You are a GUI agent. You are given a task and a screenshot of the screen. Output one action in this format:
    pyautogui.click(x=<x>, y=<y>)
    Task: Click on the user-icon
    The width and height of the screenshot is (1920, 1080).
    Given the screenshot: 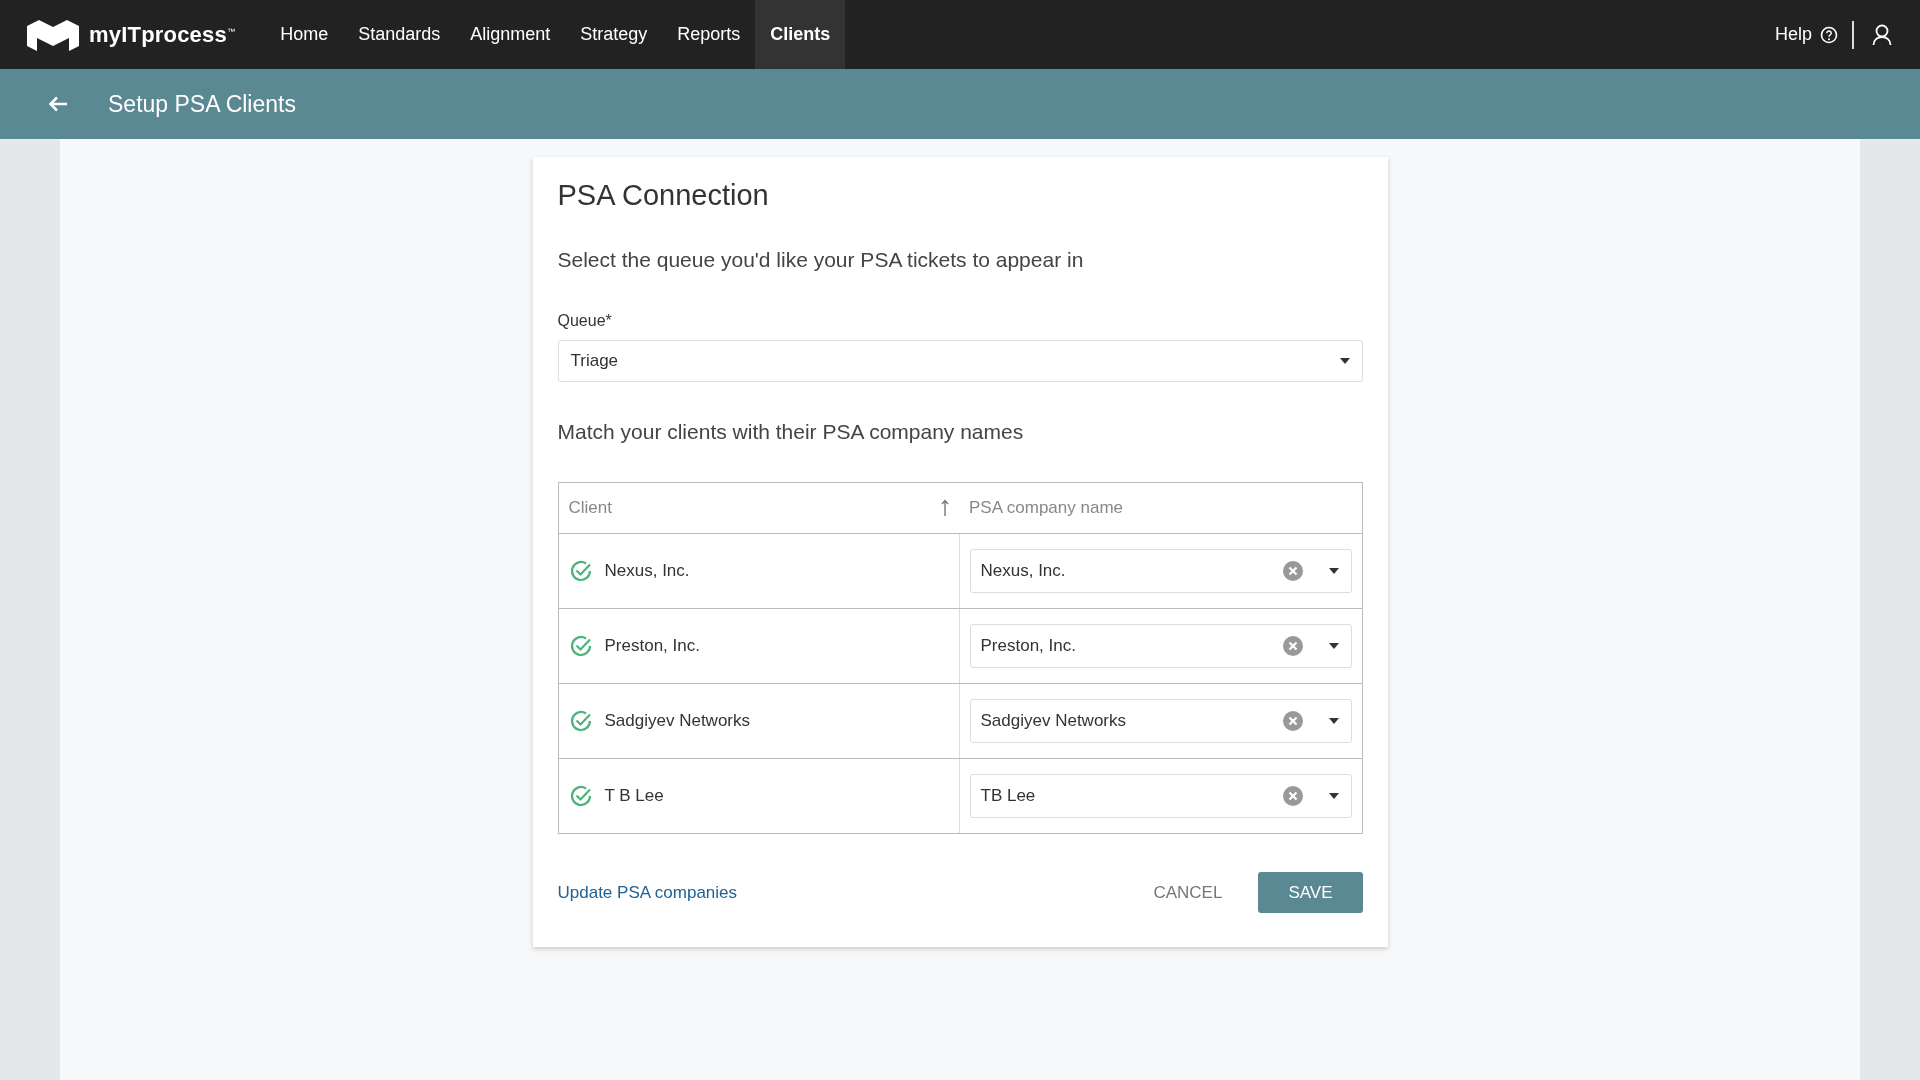 What is the action you would take?
    pyautogui.click(x=1882, y=34)
    